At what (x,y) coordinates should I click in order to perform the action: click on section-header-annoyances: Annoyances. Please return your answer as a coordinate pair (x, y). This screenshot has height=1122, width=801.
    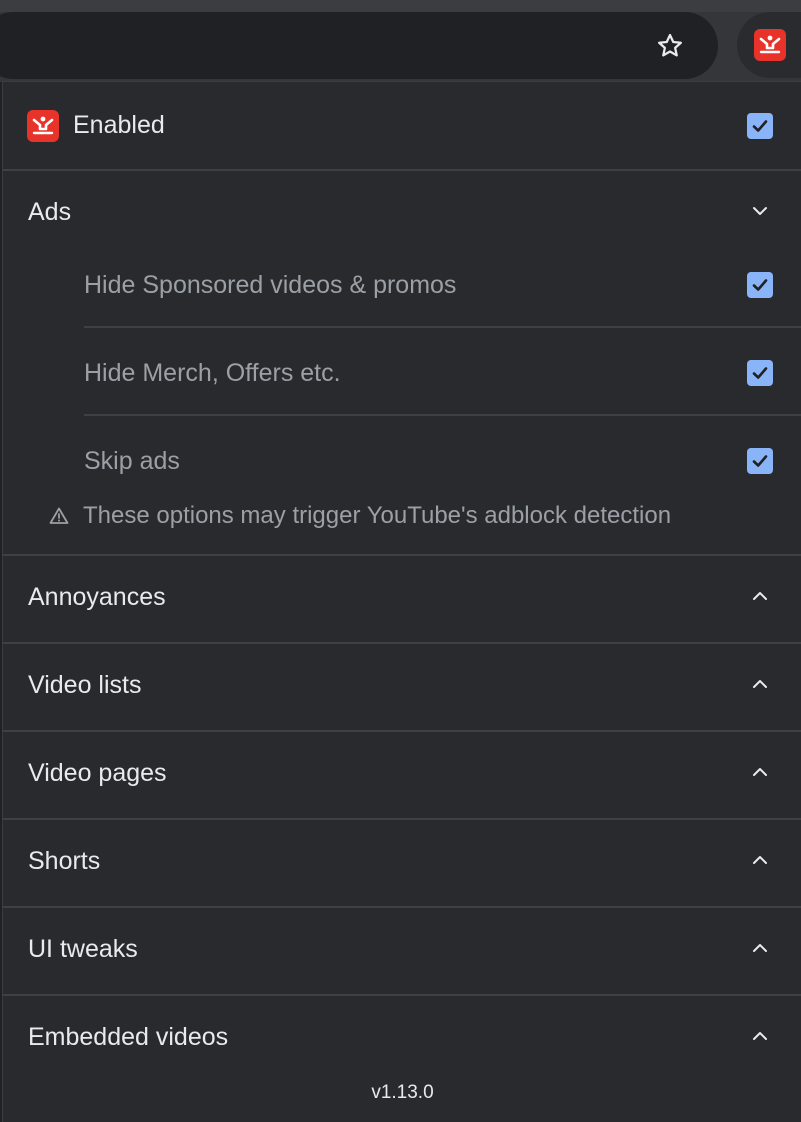
    Looking at the image, I should click on (402, 599).